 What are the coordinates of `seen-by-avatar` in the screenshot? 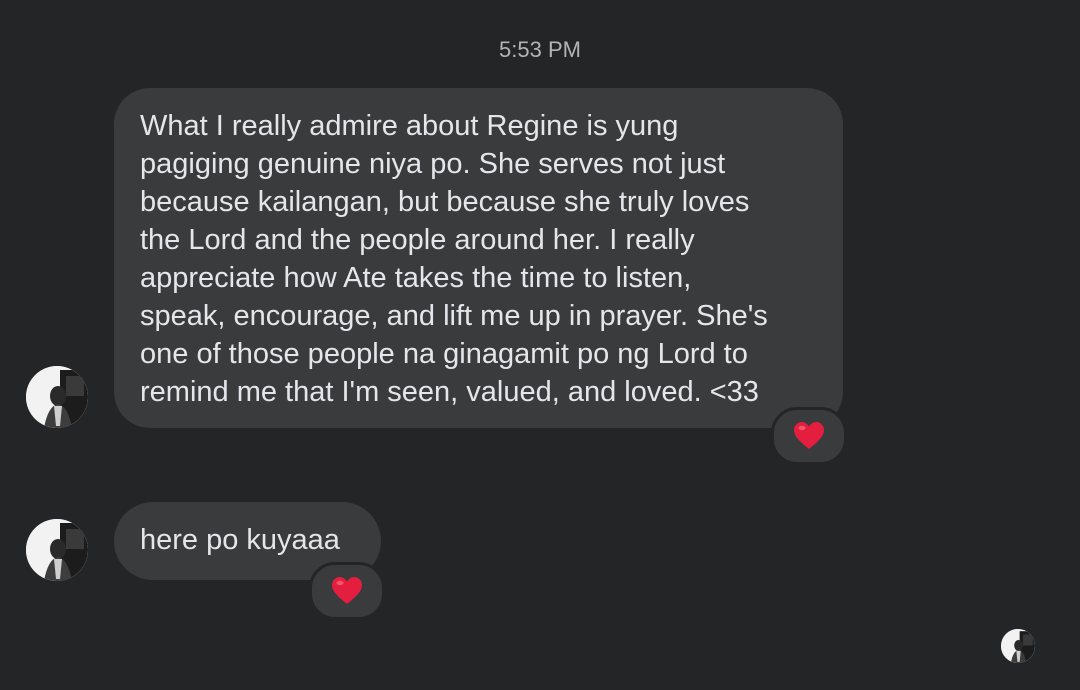 It's located at (1018, 646).